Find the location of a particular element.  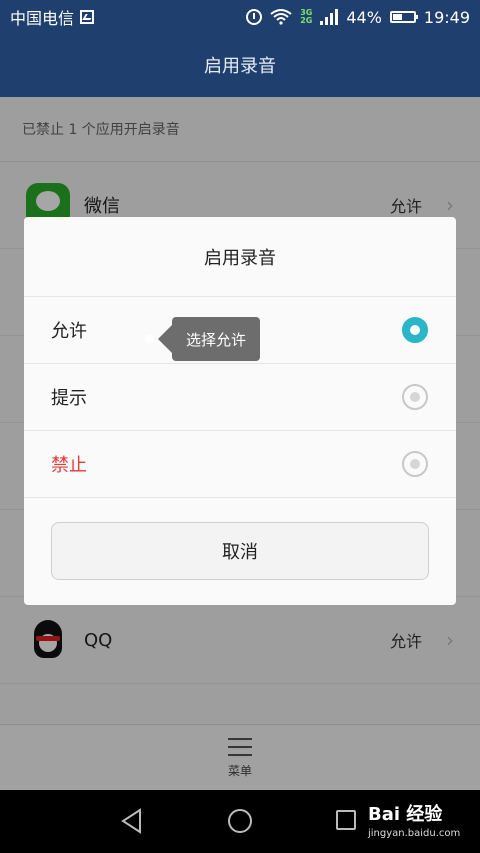

clock: 19:49 is located at coordinates (446, 17).